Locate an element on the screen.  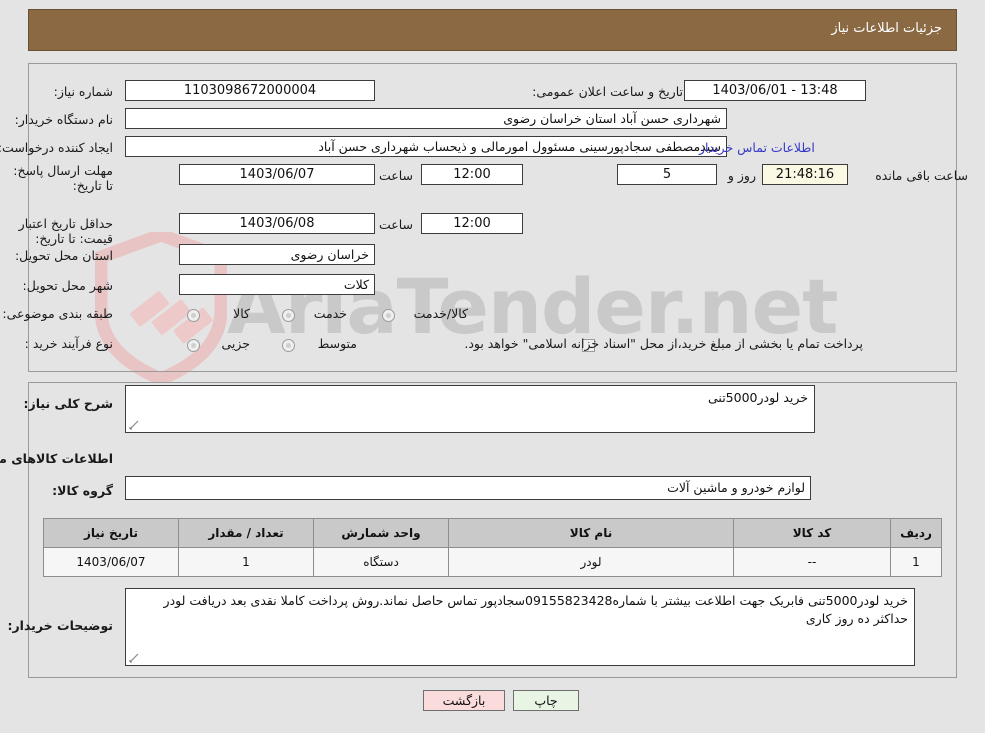
process-type-label: نوع فرآیند خرید : is located at coordinates (68, 343).